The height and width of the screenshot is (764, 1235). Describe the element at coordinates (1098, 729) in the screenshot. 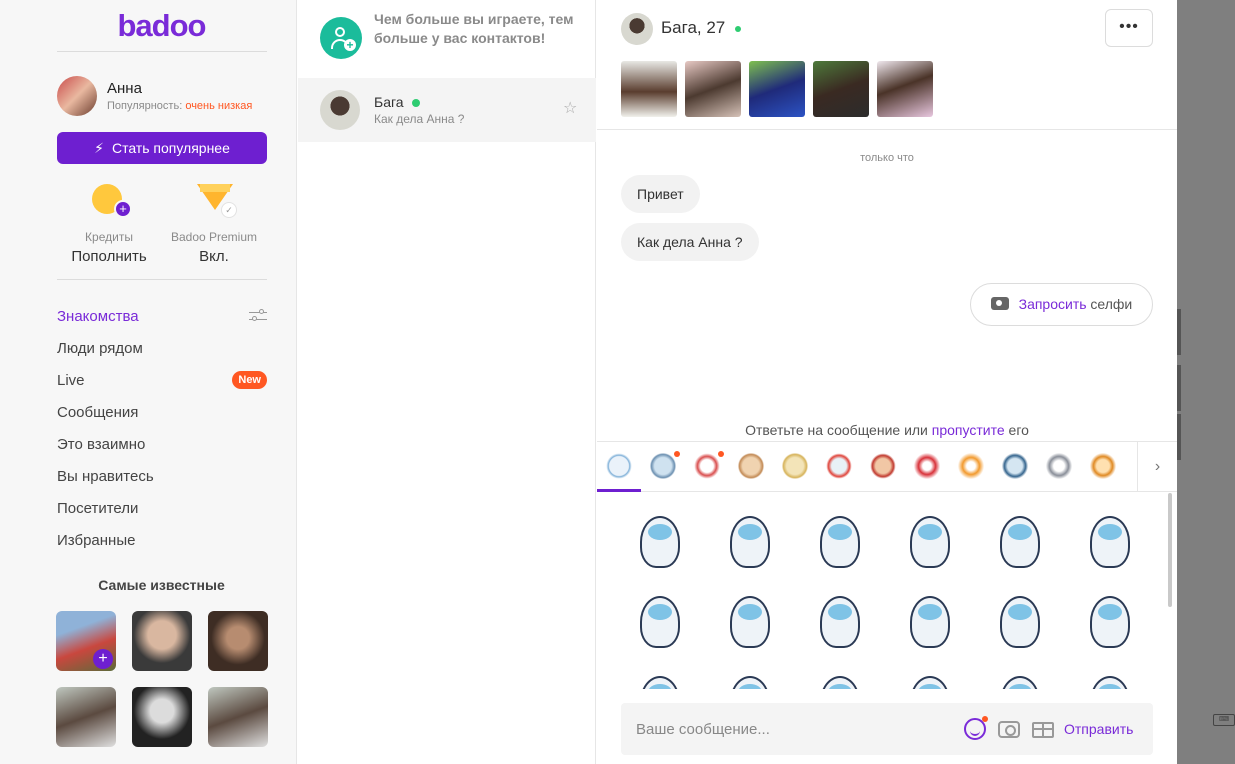

I see `send-button: Отправить` at that location.